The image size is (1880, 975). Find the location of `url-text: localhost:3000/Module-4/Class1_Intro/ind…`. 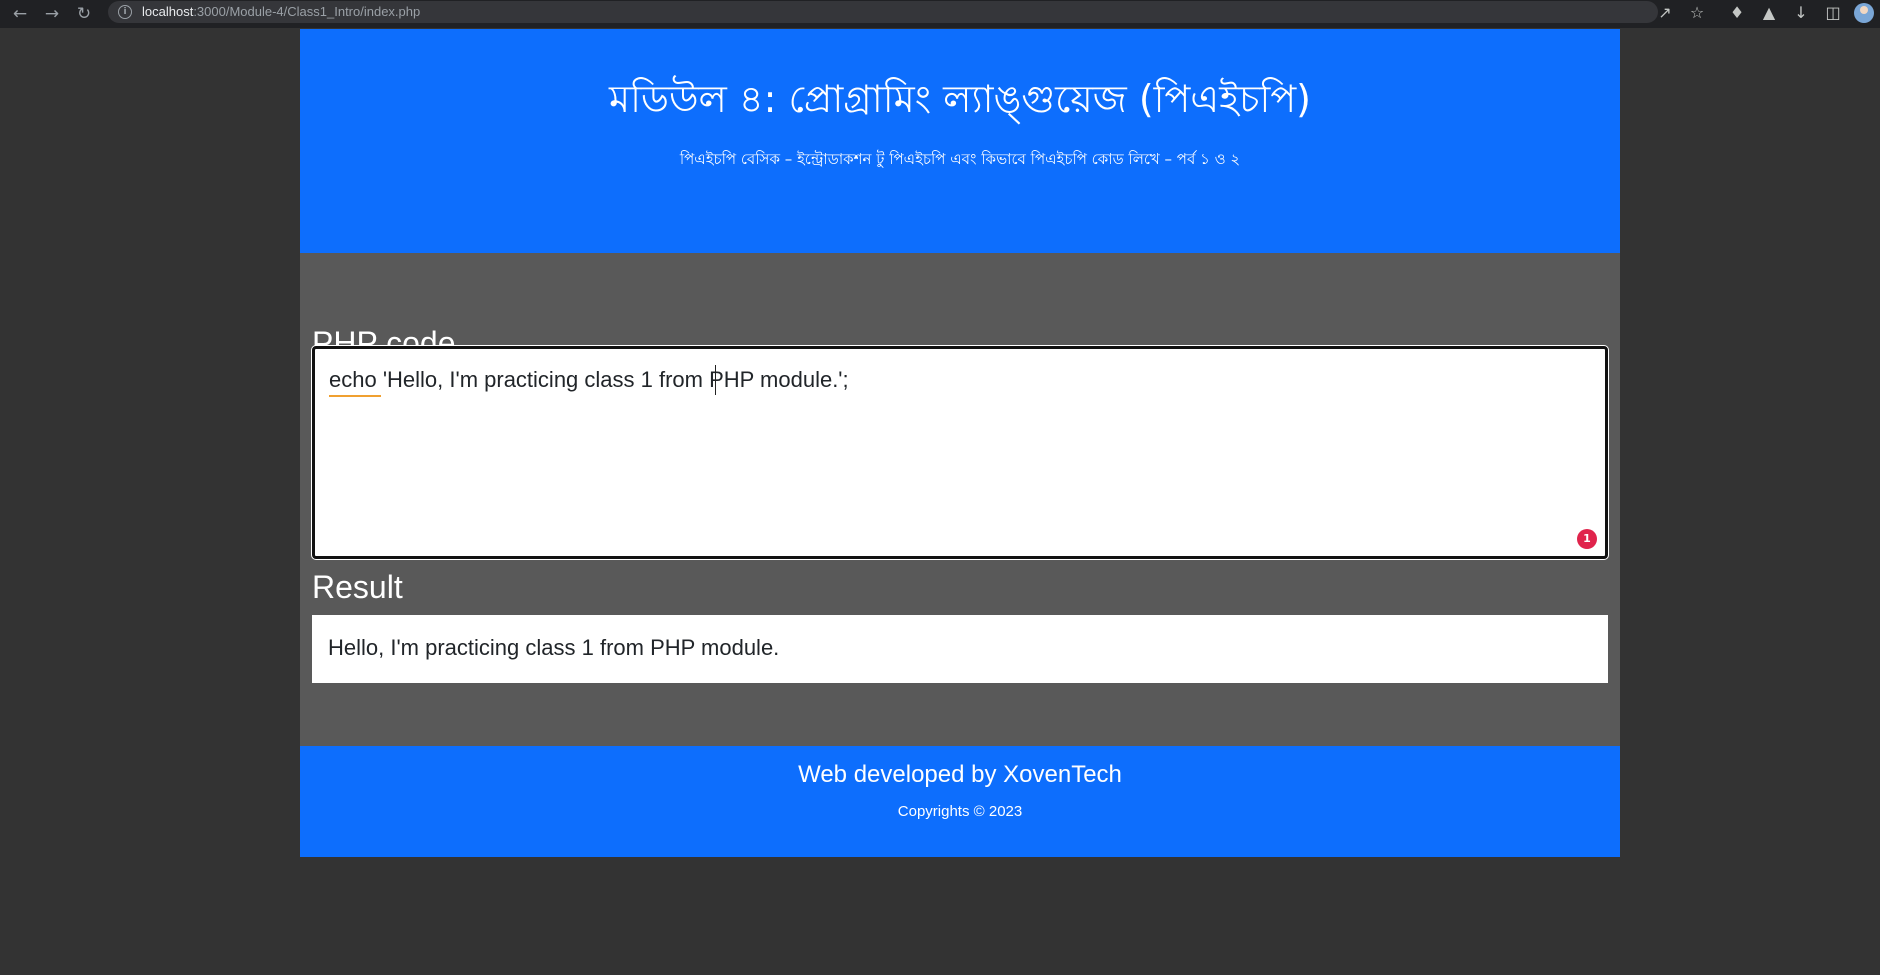

url-text: localhost:3000/Module-4/Class1_Intro/ind… is located at coordinates (281, 12).